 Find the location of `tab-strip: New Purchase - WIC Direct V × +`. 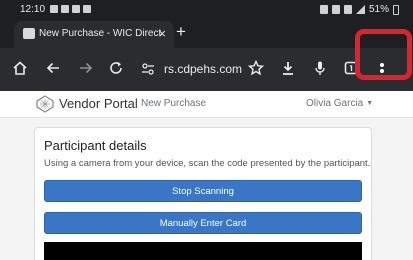

tab-strip: New Purchase - WIC Direct V × + is located at coordinates (206, 33).